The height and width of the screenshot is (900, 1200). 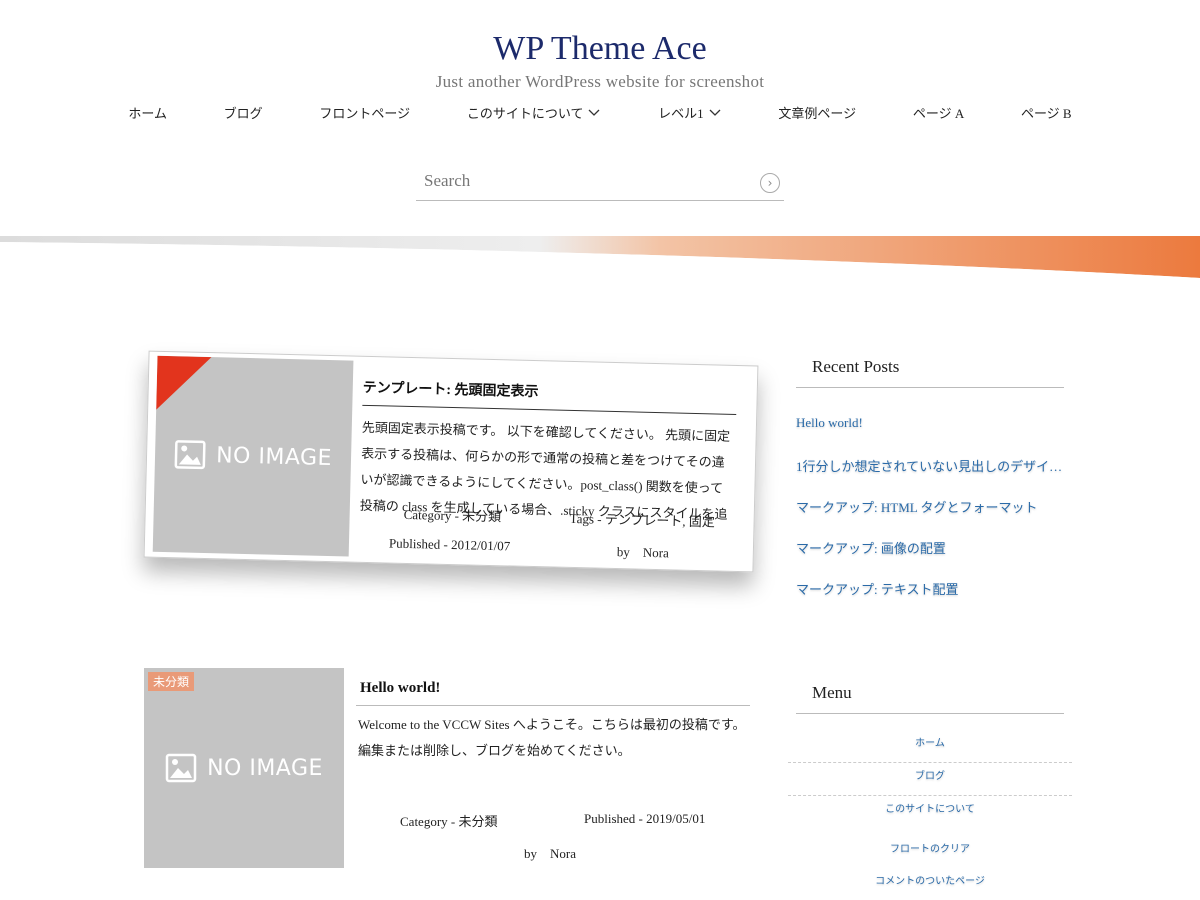 I want to click on search-form: ›, so click(x=600, y=182).